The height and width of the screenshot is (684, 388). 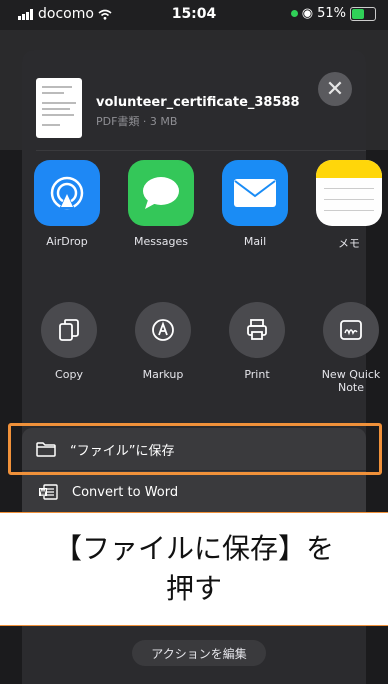 I want to click on highlight-frame, so click(x=195, y=449).